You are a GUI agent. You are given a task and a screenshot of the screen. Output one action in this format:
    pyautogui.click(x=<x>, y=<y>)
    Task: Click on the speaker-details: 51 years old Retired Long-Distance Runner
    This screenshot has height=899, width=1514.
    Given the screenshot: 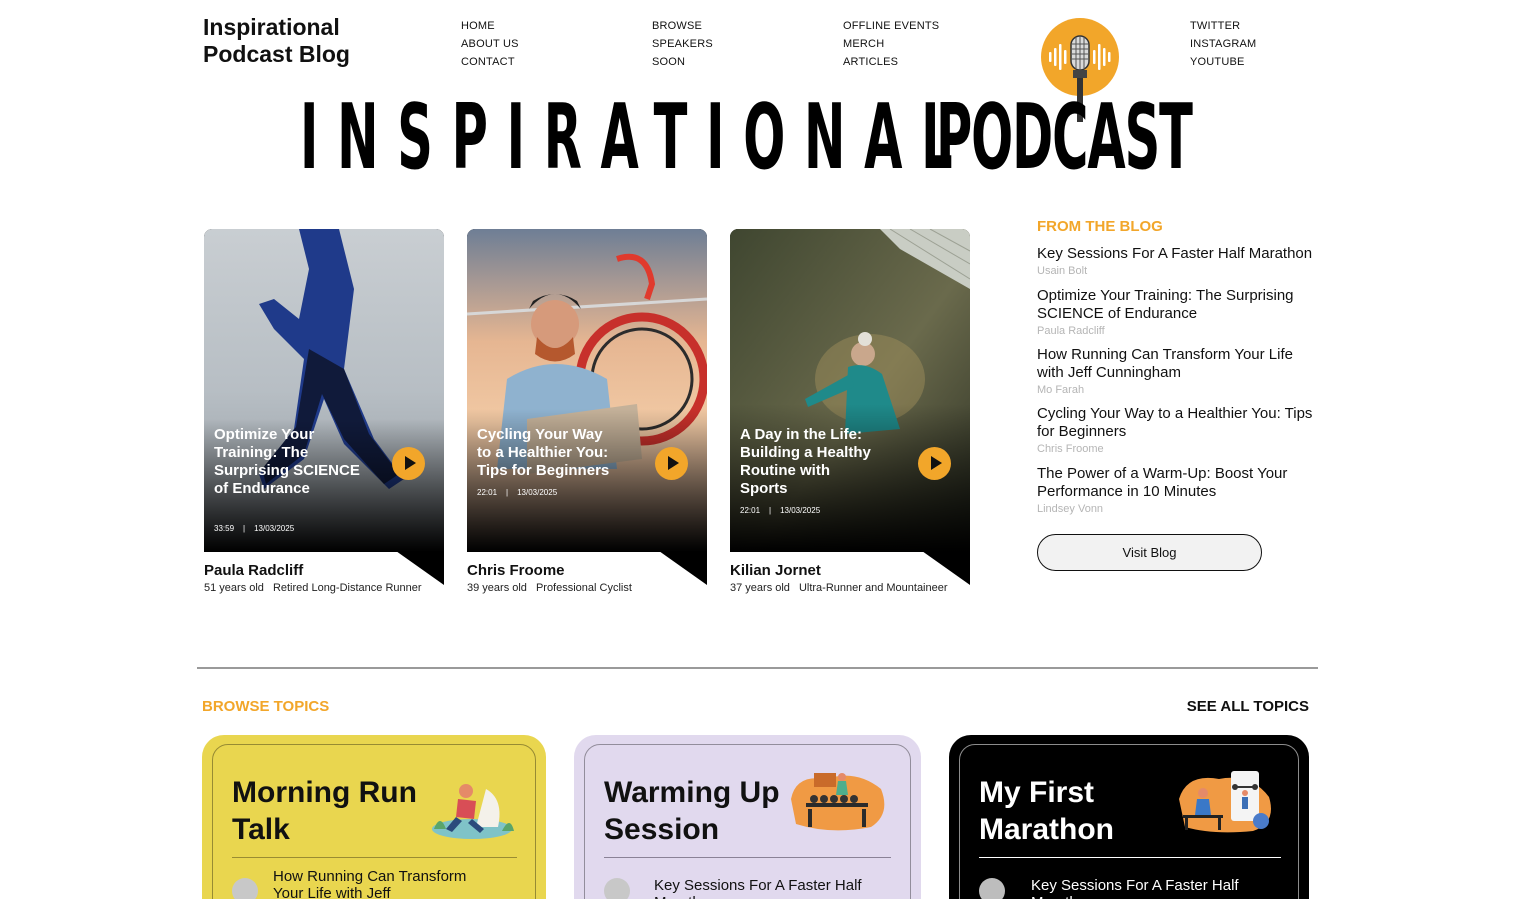 What is the action you would take?
    pyautogui.click(x=313, y=588)
    